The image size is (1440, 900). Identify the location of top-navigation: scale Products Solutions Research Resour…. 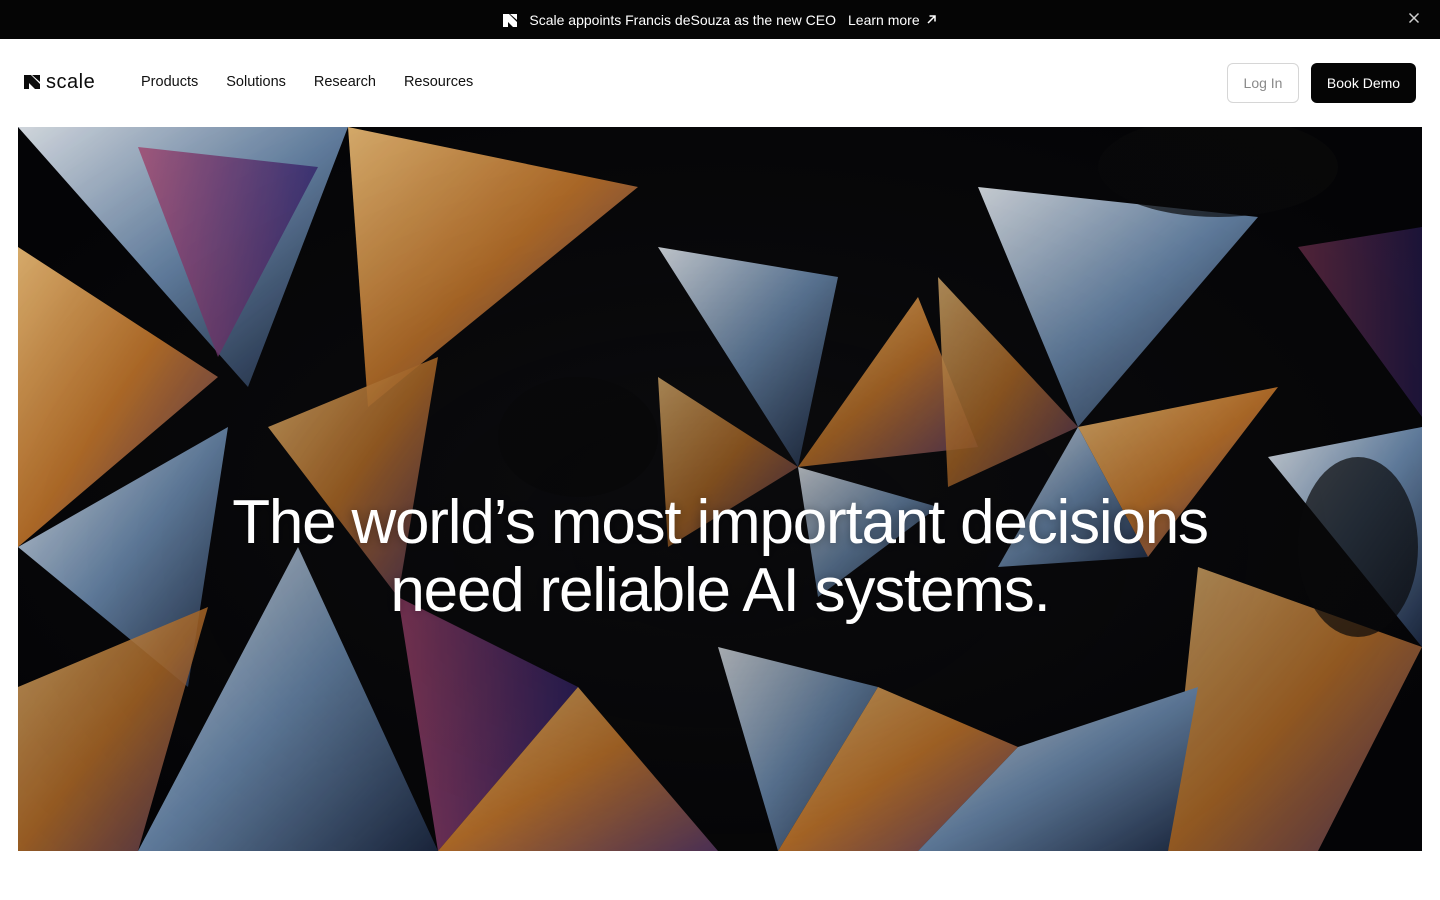
(720, 83).